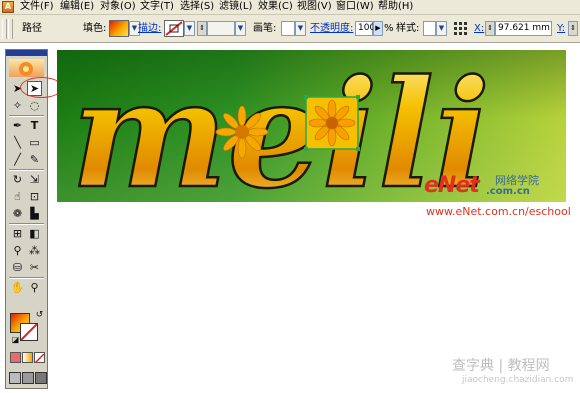  Describe the element at coordinates (498, 211) in the screenshot. I see `enet-url: www.eNet.com.cn/eschool` at that location.